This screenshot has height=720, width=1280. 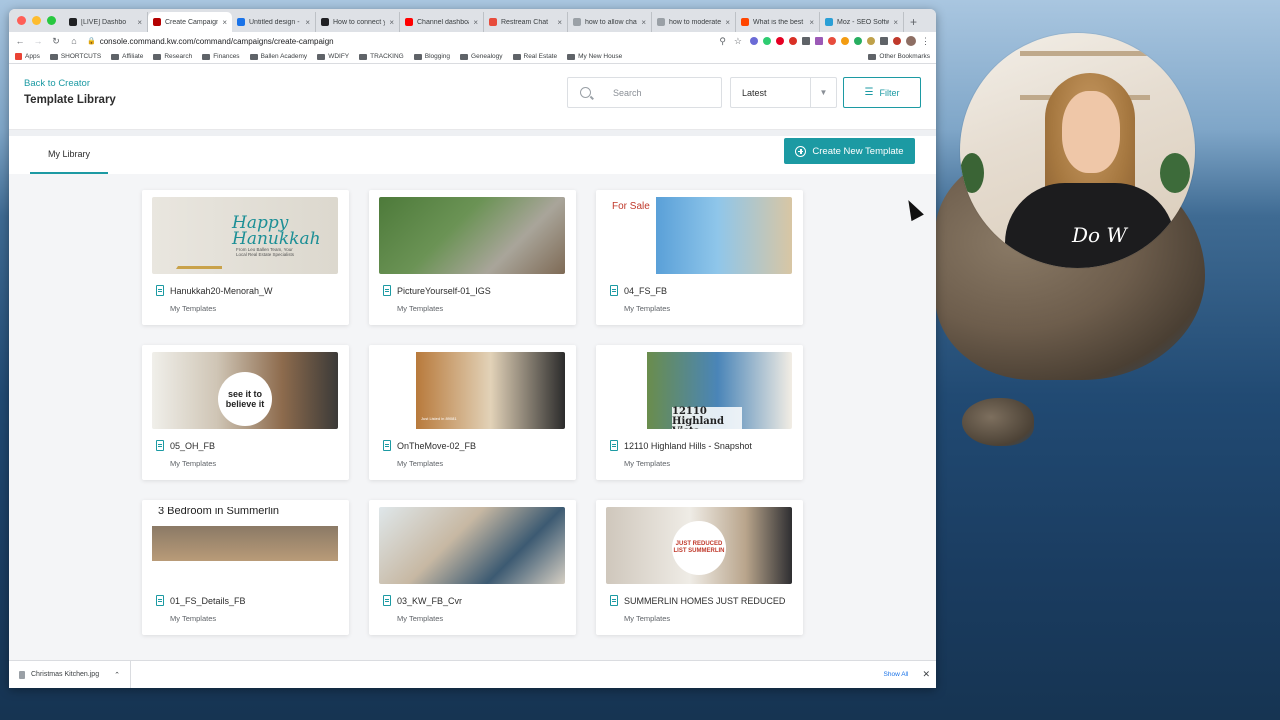 I want to click on tab-my-library: My Library, so click(x=69, y=155).